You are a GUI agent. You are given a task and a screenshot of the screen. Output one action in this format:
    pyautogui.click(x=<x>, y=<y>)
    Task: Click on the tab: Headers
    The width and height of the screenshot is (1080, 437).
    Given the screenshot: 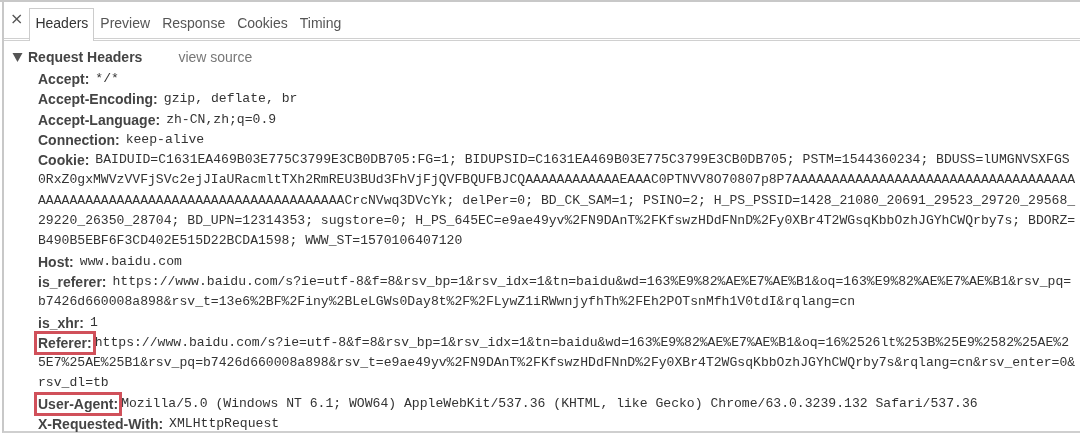 What is the action you would take?
    pyautogui.click(x=62, y=24)
    